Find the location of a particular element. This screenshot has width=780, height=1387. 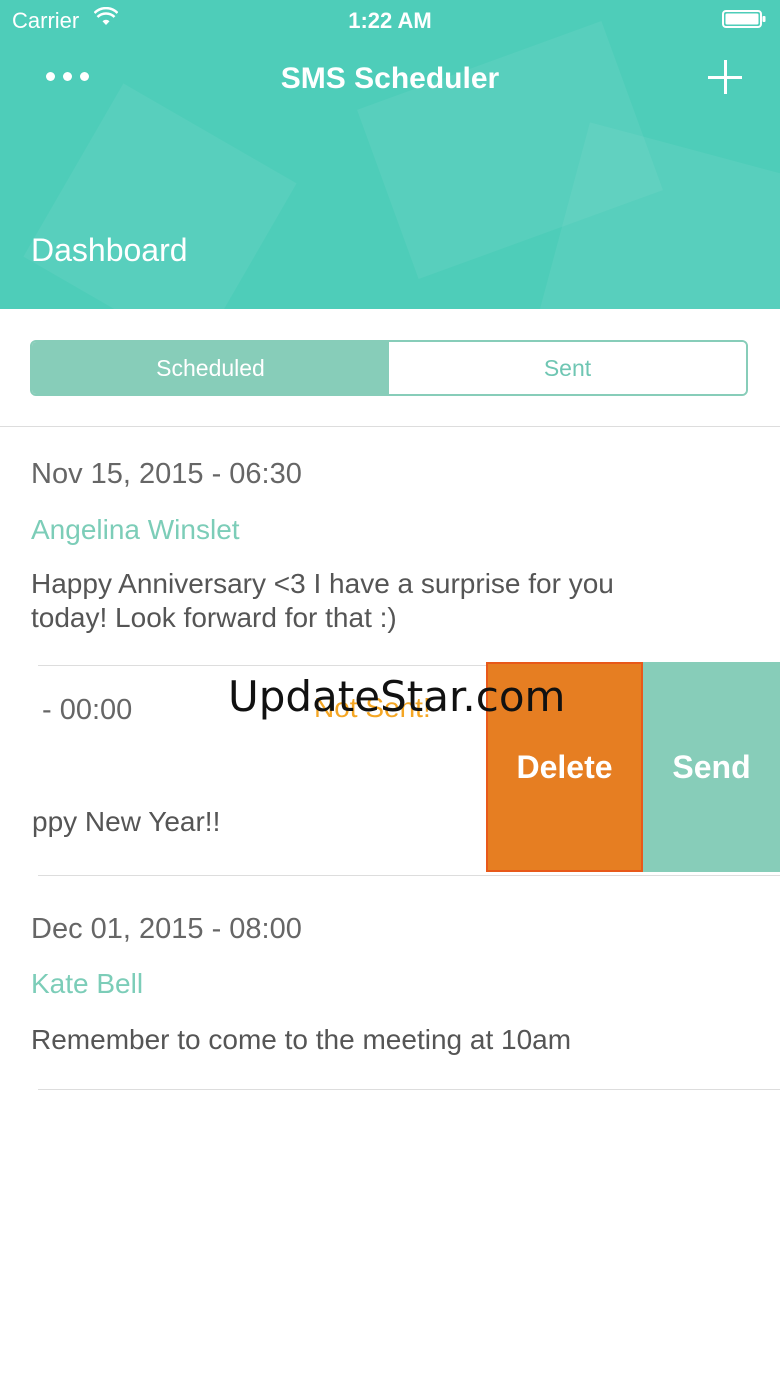

segment-control: Scheduled Sent is located at coordinates (389, 368).